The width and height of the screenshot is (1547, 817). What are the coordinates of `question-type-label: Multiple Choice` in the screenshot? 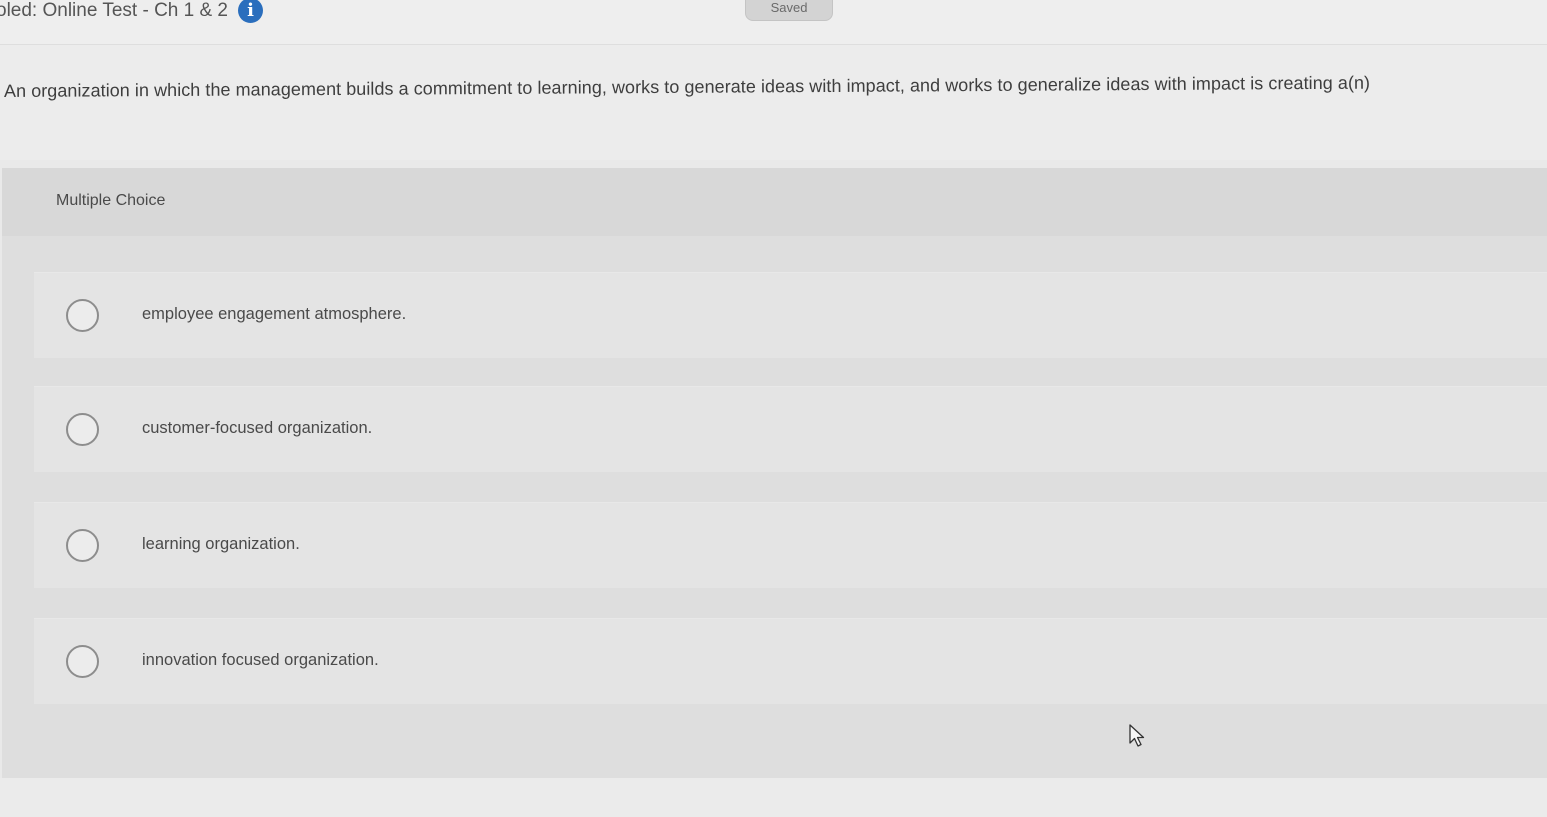 It's located at (111, 200).